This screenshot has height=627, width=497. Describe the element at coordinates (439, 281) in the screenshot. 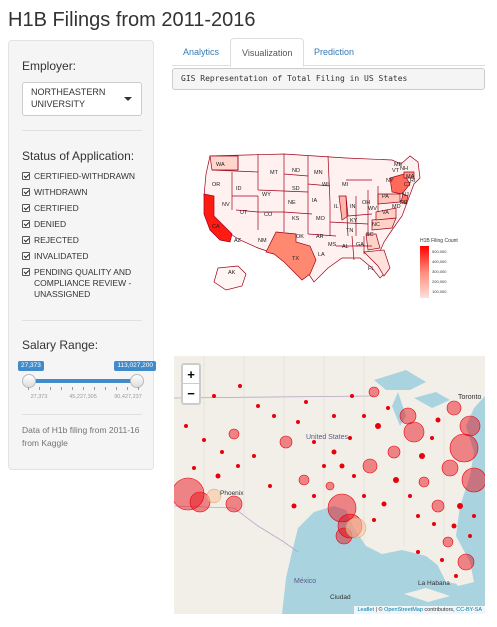

I see `legend-label: 200,000` at that location.